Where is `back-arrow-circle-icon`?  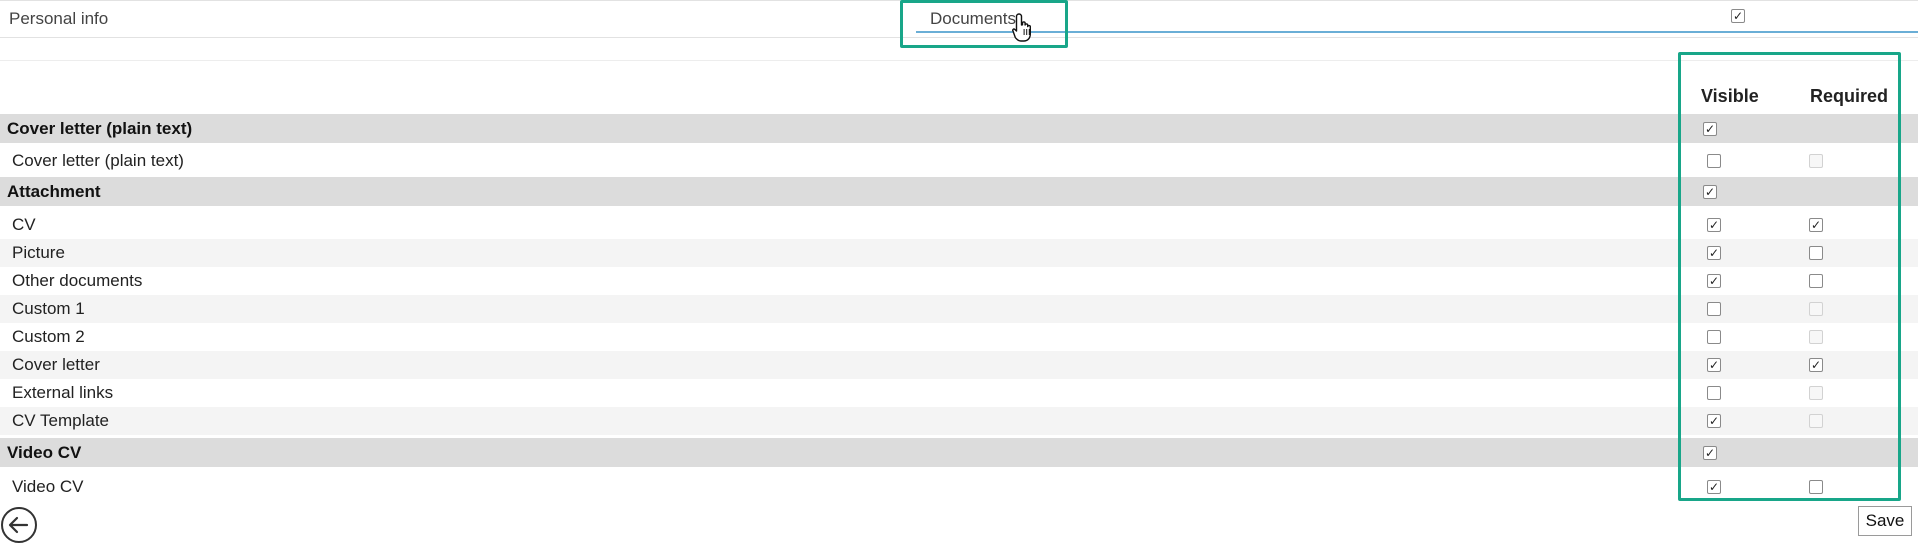 back-arrow-circle-icon is located at coordinates (19, 525).